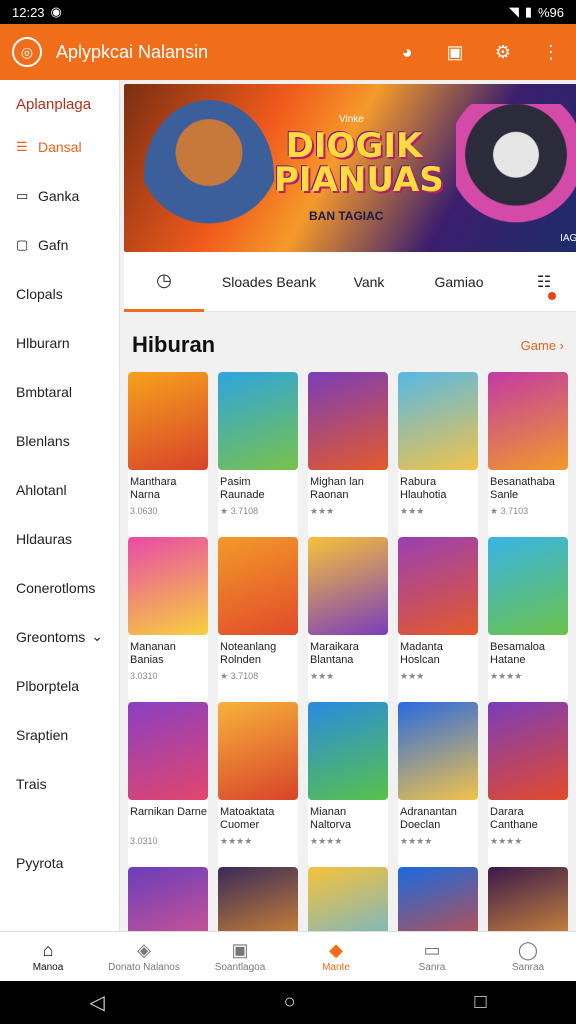 The height and width of the screenshot is (1024, 576). What do you see at coordinates (48, 685) in the screenshot?
I see `sidebar-item-label: Plborptela` at bounding box center [48, 685].